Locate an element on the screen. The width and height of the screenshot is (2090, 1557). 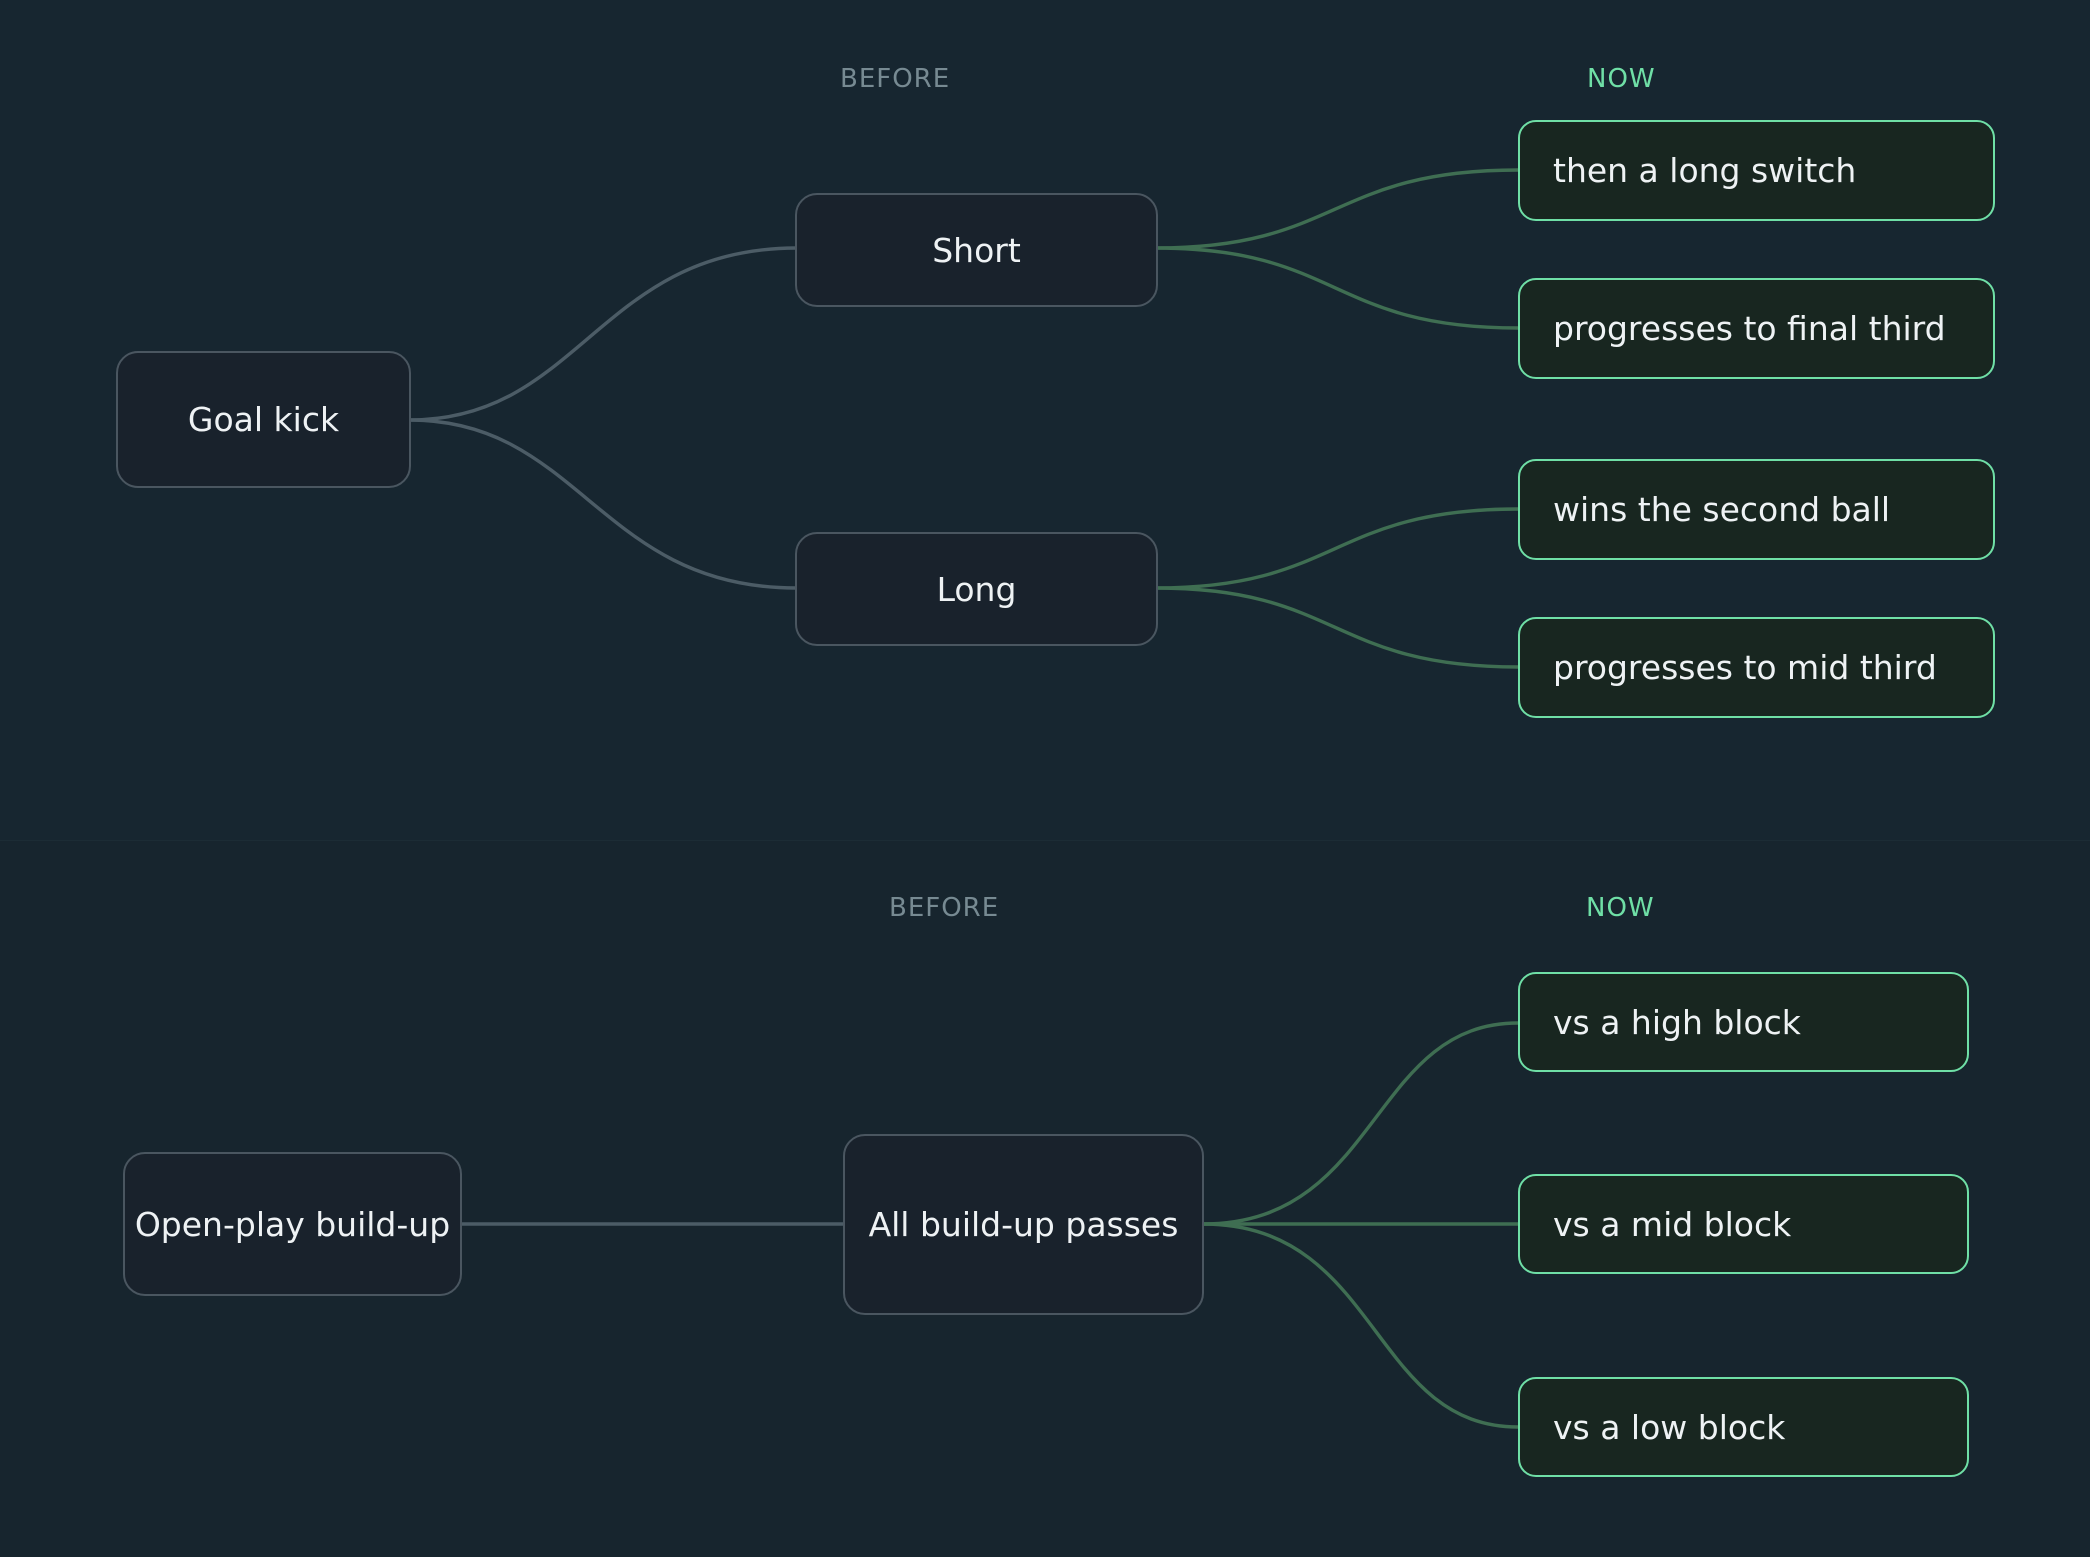
branch-node-all-passes: All build-up passes is located at coordinates (1023, 1224).